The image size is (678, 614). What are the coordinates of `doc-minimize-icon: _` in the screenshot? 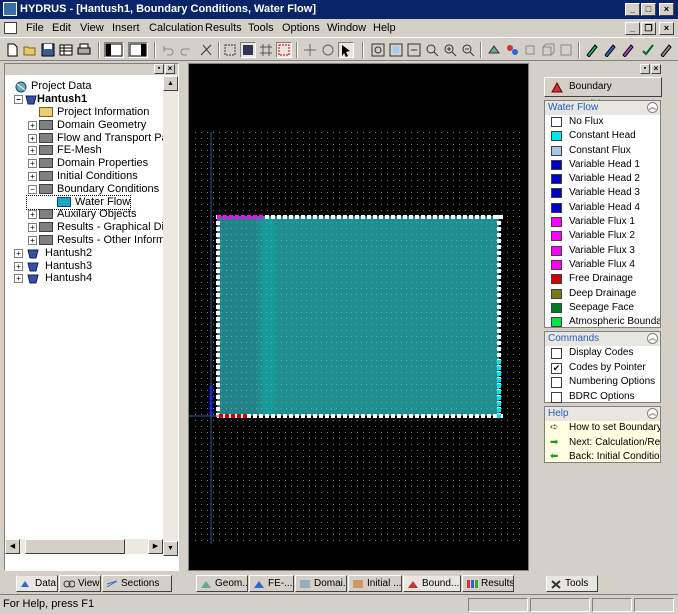 It's located at (632, 28).